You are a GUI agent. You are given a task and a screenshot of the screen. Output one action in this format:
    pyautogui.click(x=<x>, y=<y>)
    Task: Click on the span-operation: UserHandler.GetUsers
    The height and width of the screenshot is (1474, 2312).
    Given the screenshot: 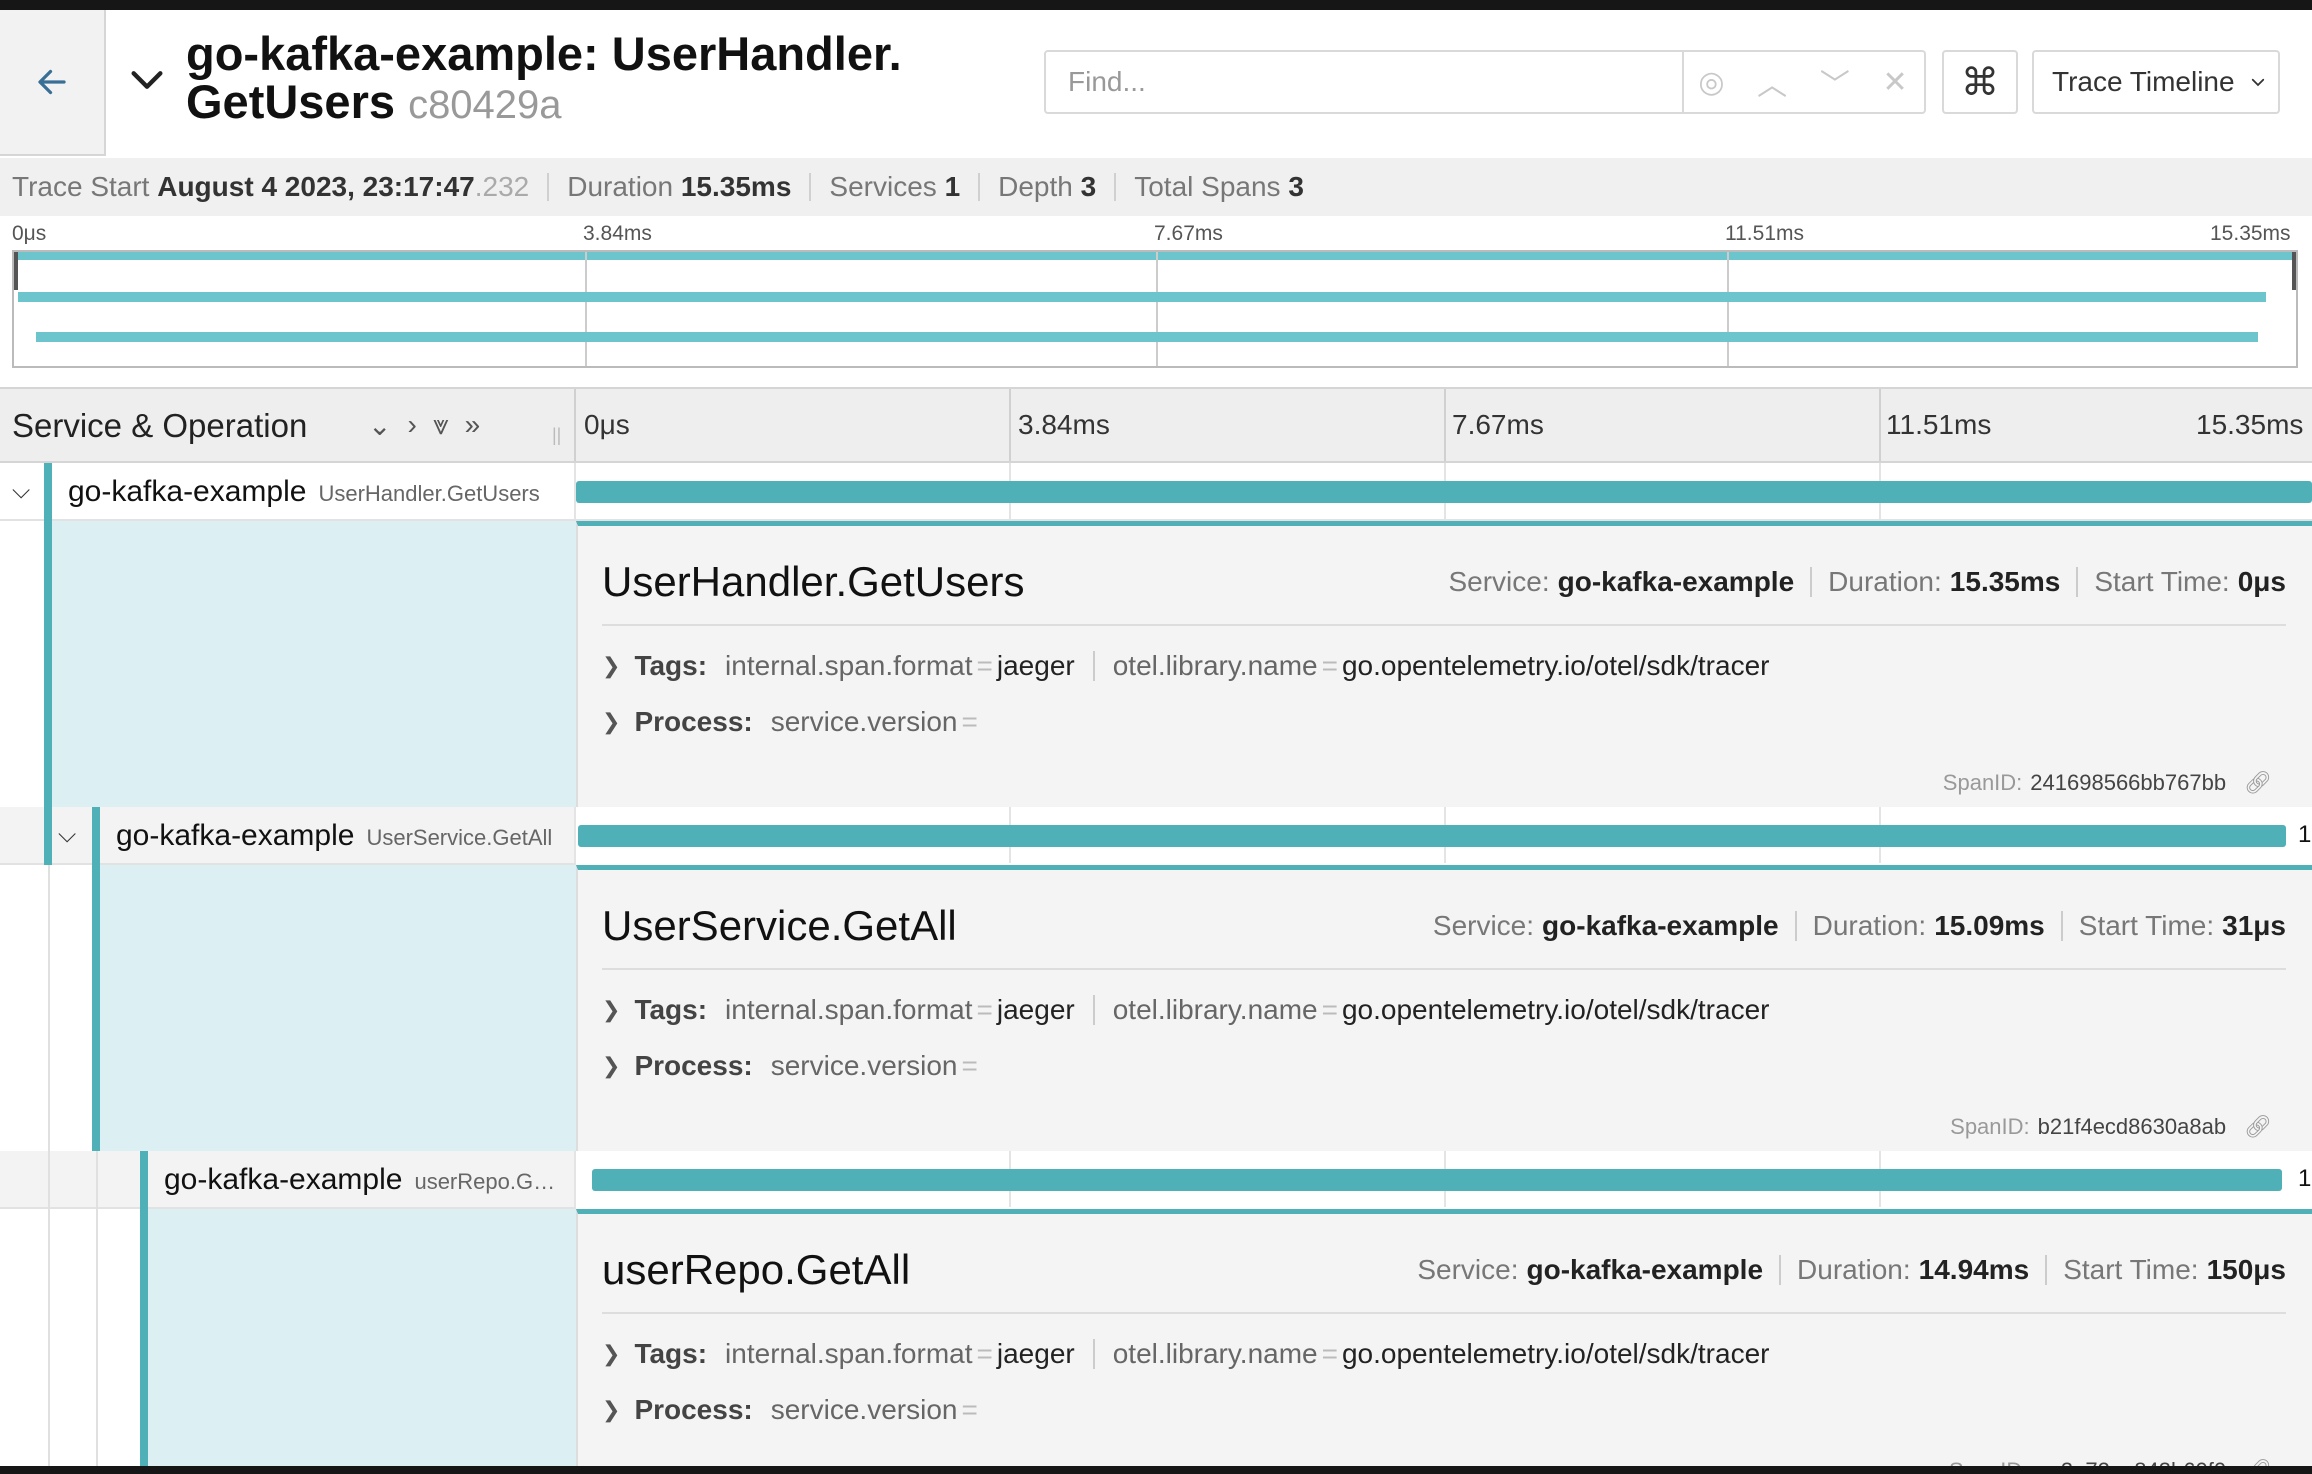 What is the action you would take?
    pyautogui.click(x=429, y=493)
    